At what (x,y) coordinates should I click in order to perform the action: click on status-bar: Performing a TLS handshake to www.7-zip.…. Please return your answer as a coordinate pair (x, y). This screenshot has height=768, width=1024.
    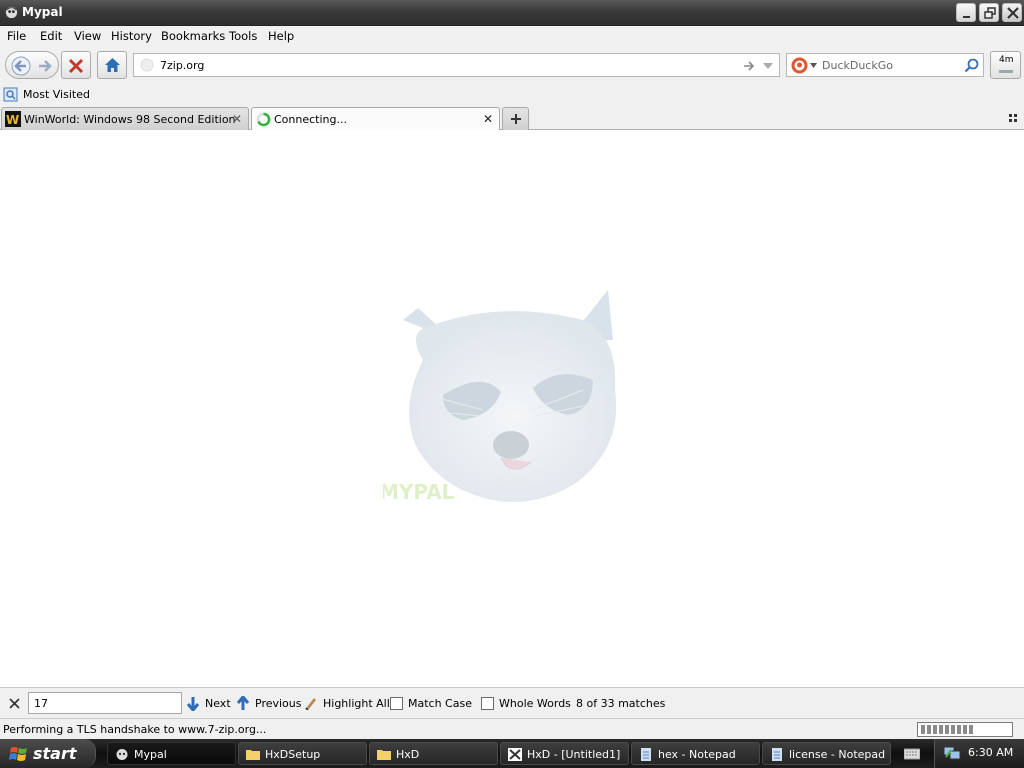
    Looking at the image, I should click on (512, 728).